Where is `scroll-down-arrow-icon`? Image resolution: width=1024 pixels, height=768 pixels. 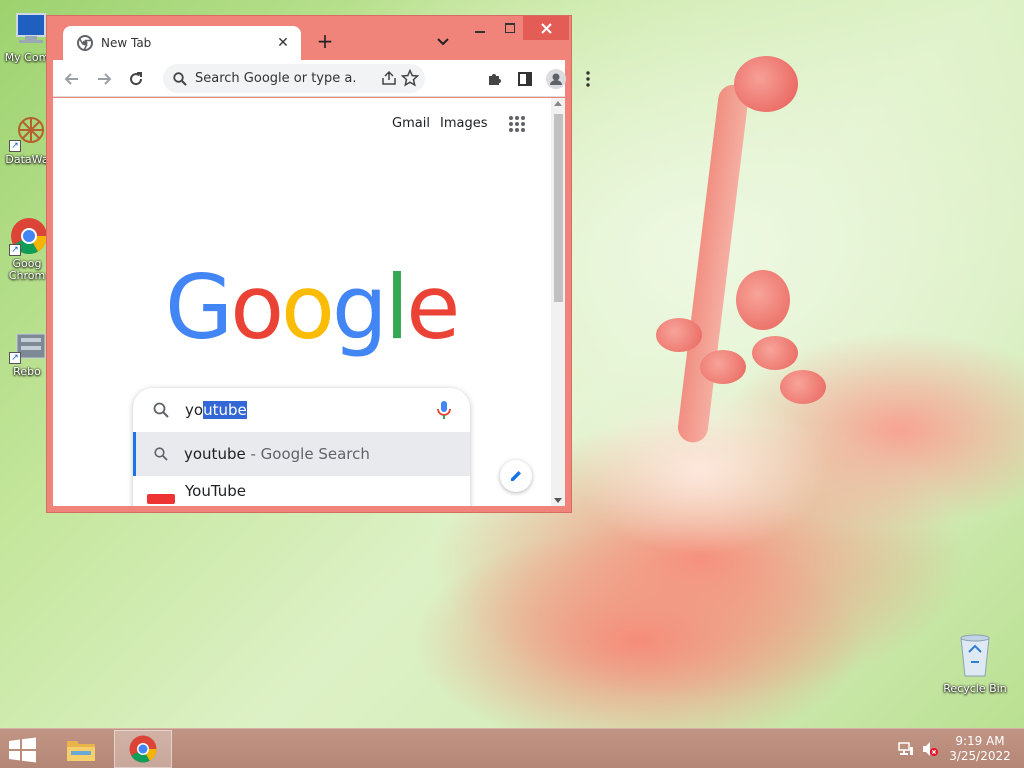
scroll-down-arrow-icon is located at coordinates (558, 500).